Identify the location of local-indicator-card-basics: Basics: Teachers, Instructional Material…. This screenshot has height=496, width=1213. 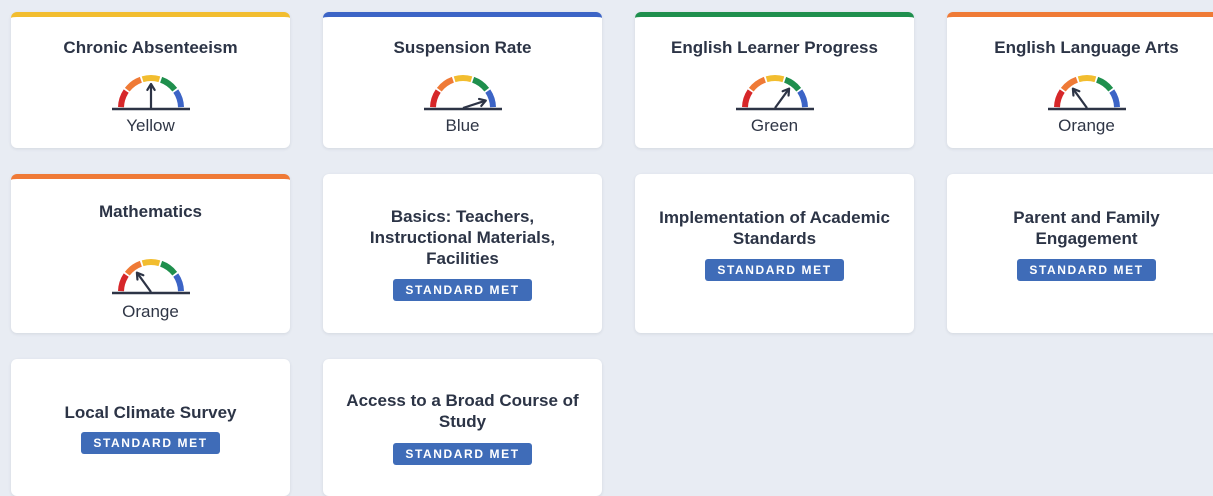
(462, 253).